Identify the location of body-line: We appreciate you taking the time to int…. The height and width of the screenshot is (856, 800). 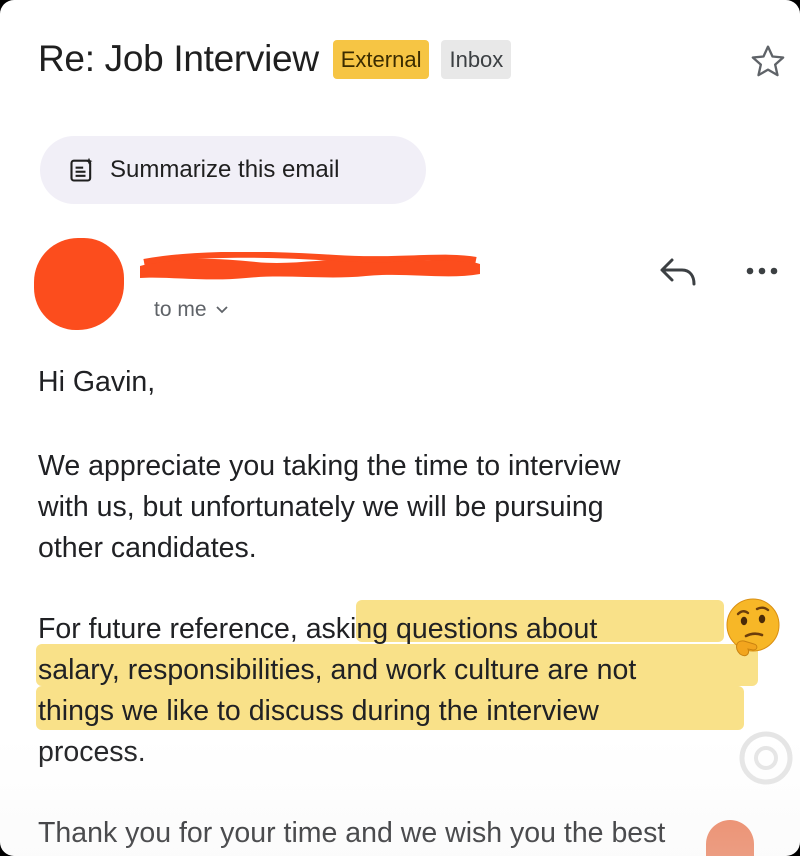
(329, 466).